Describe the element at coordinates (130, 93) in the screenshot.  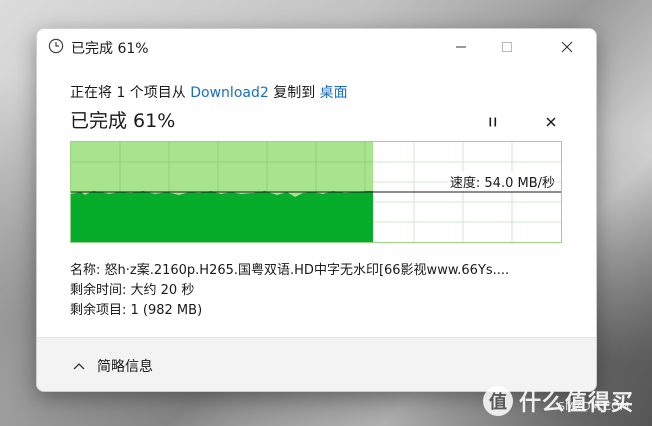
I see `copy-prefix: 正在将 1 个项目从` at that location.